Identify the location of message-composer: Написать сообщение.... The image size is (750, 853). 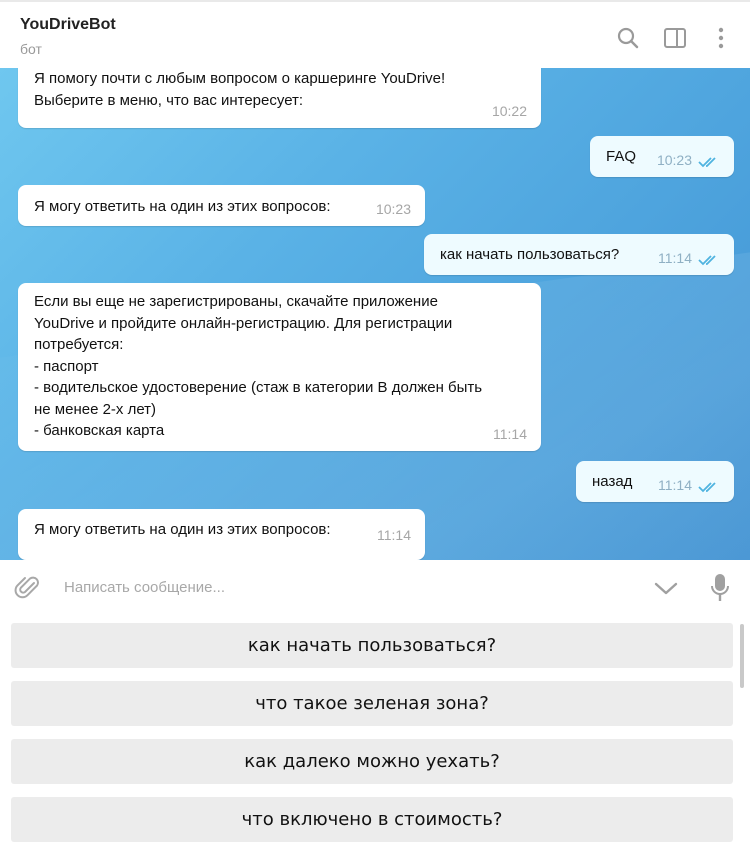
(375, 588).